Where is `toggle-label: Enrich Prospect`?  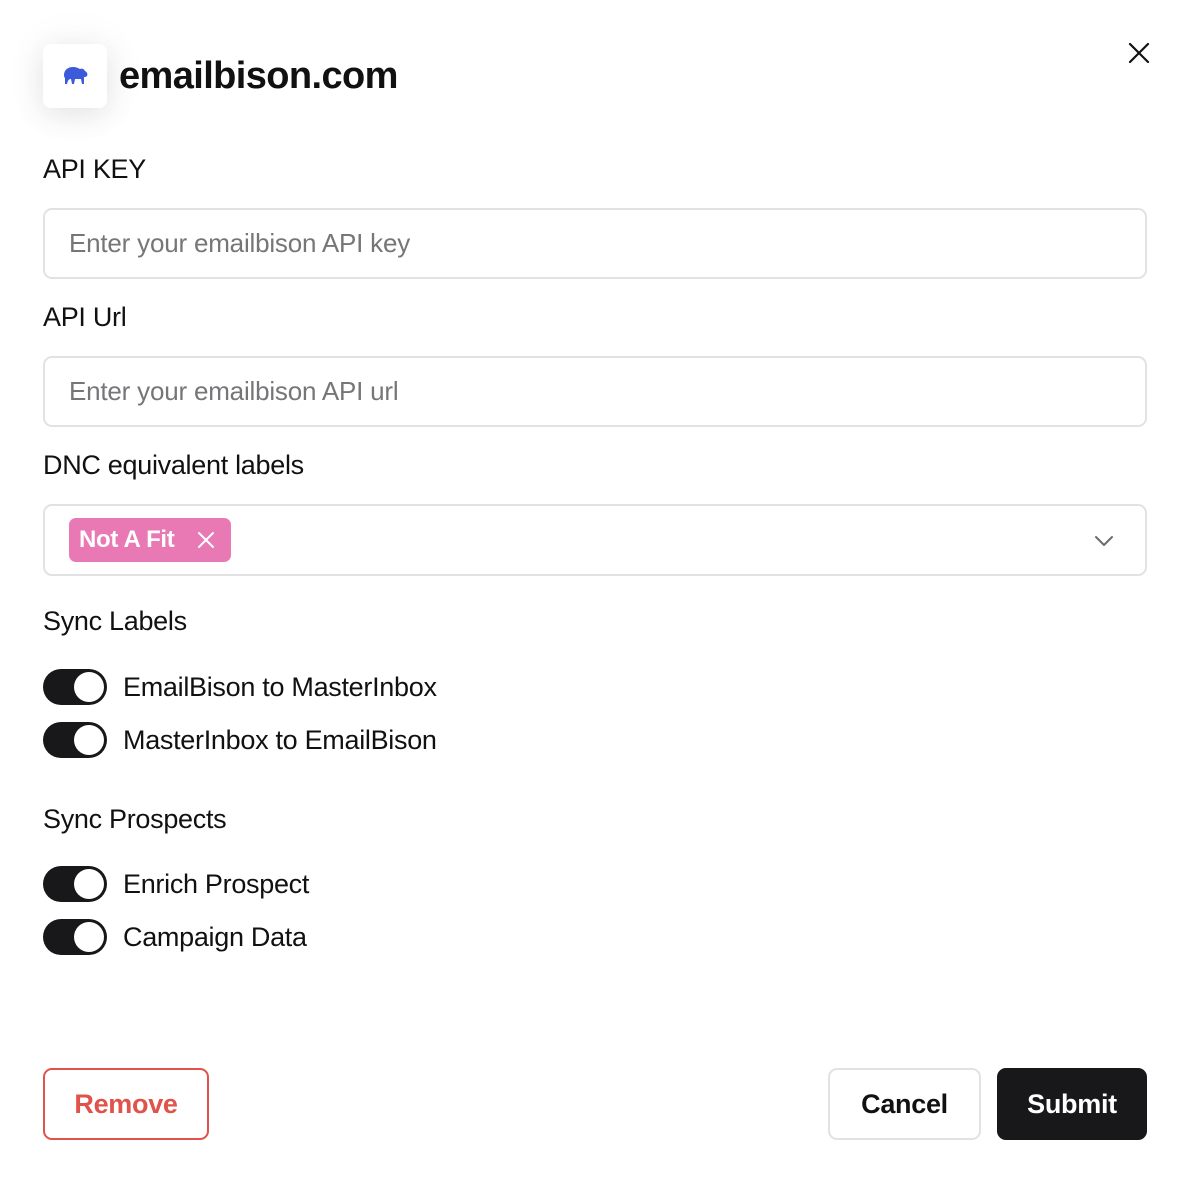 toggle-label: Enrich Prospect is located at coordinates (216, 883).